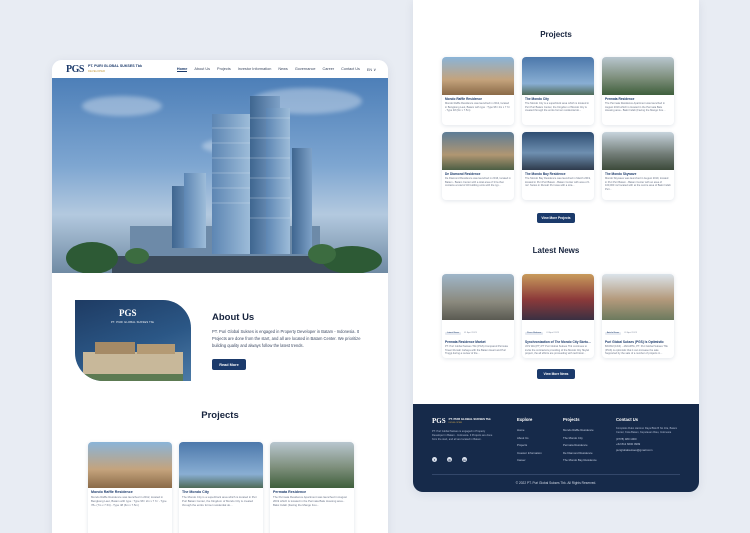 The width and height of the screenshot is (750, 533). I want to click on footer-project-link: The Mondo Bay Residence, so click(580, 461).